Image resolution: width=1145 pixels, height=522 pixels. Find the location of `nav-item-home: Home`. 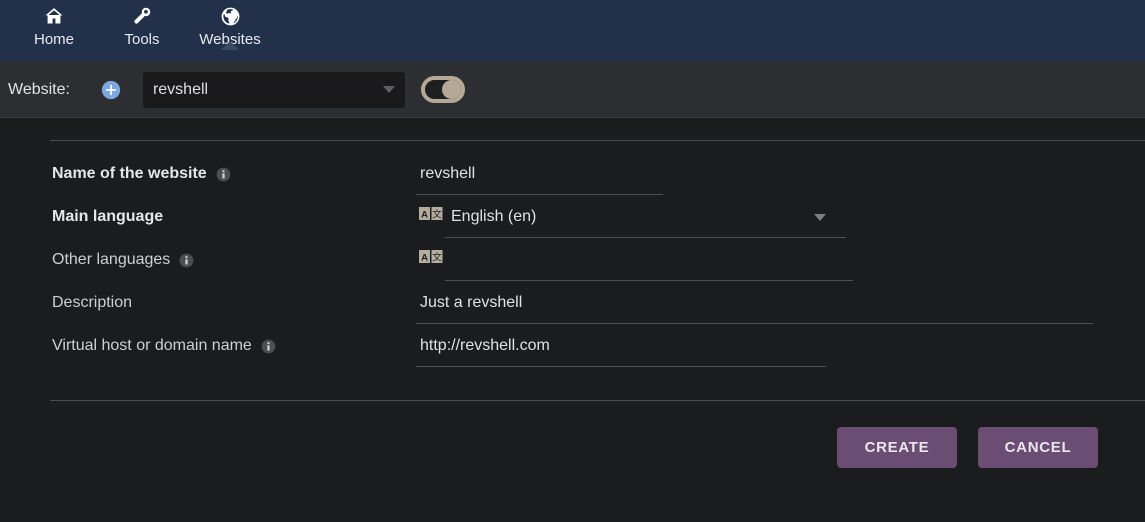

nav-item-home: Home is located at coordinates (54, 24).